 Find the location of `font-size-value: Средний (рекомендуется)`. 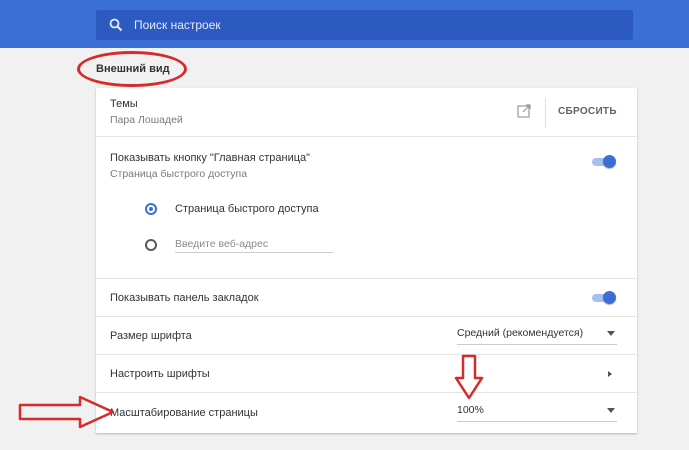

font-size-value: Средний (рекомендуется) is located at coordinates (520, 333).